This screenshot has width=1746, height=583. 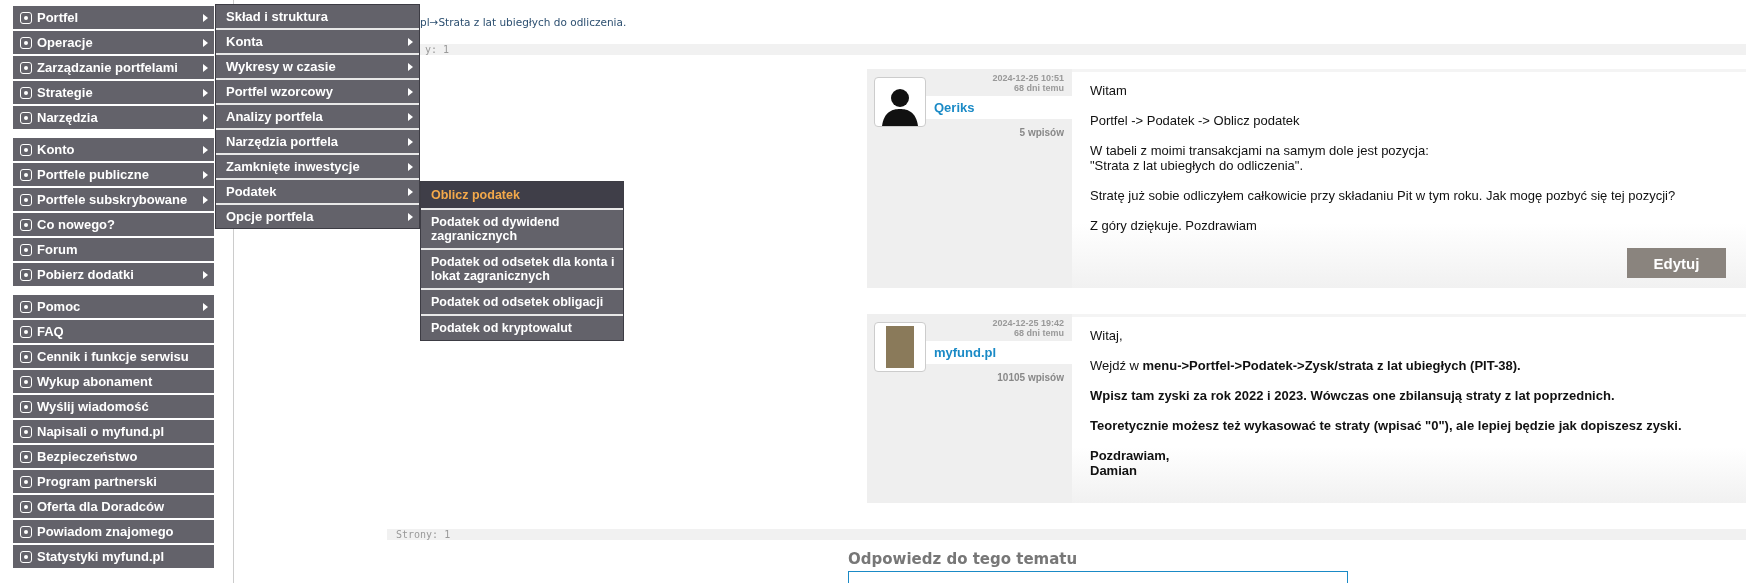 What do you see at coordinates (113, 506) in the screenshot?
I see `menu-item: Oferta dla Doradców` at bounding box center [113, 506].